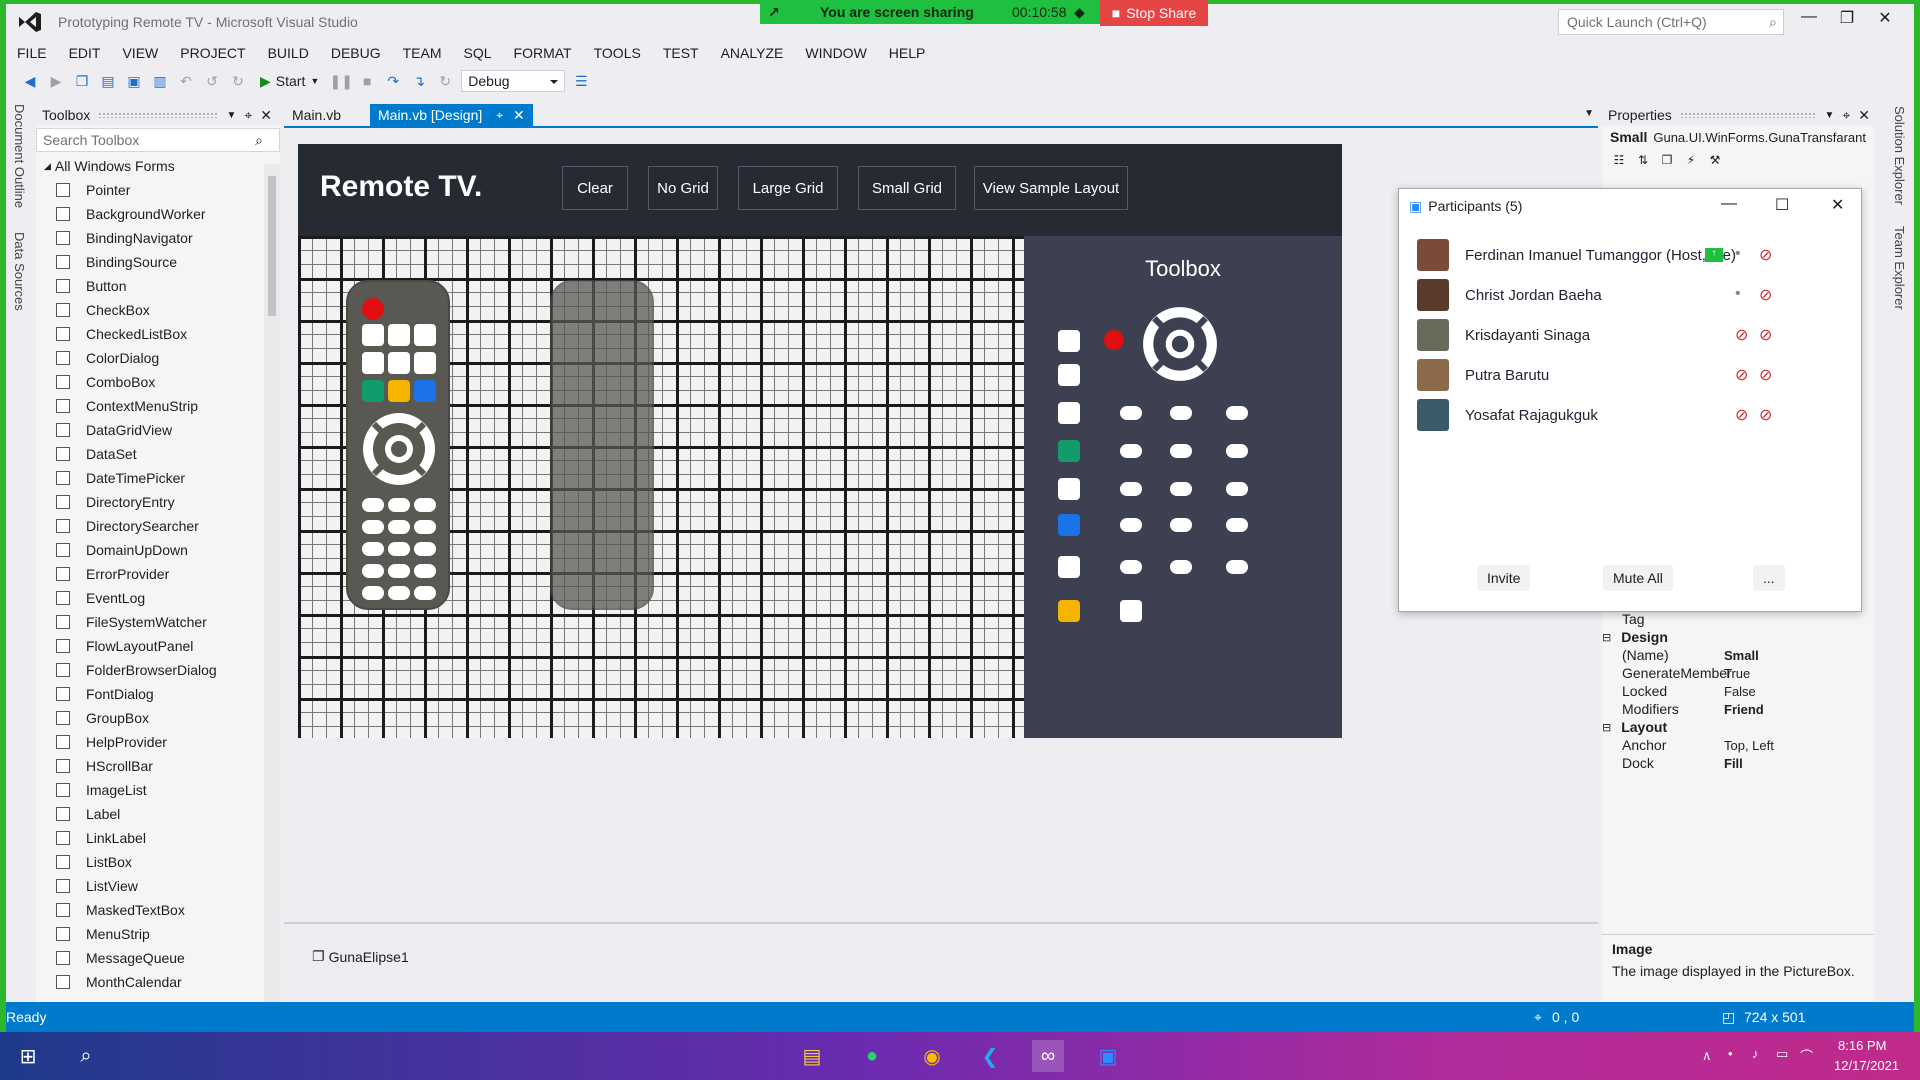 The image size is (1920, 1080). I want to click on device-icon: ☰, so click(581, 81).